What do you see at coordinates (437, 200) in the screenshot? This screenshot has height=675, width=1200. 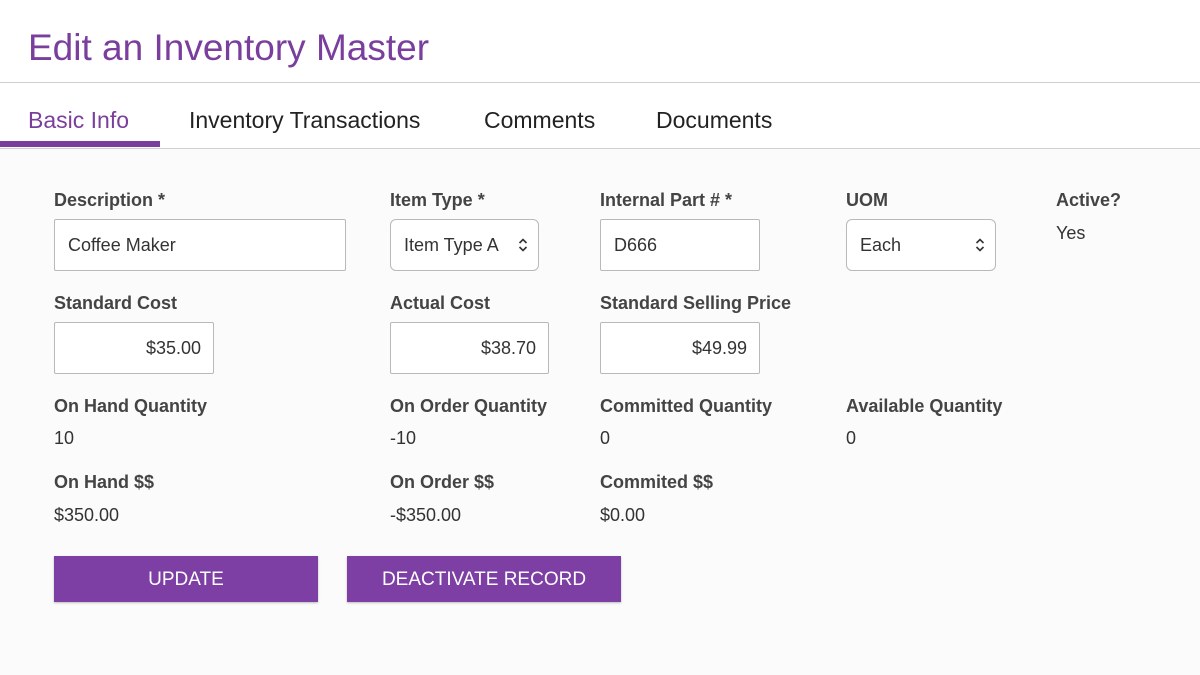 I see `item-type-label: Item Type *` at bounding box center [437, 200].